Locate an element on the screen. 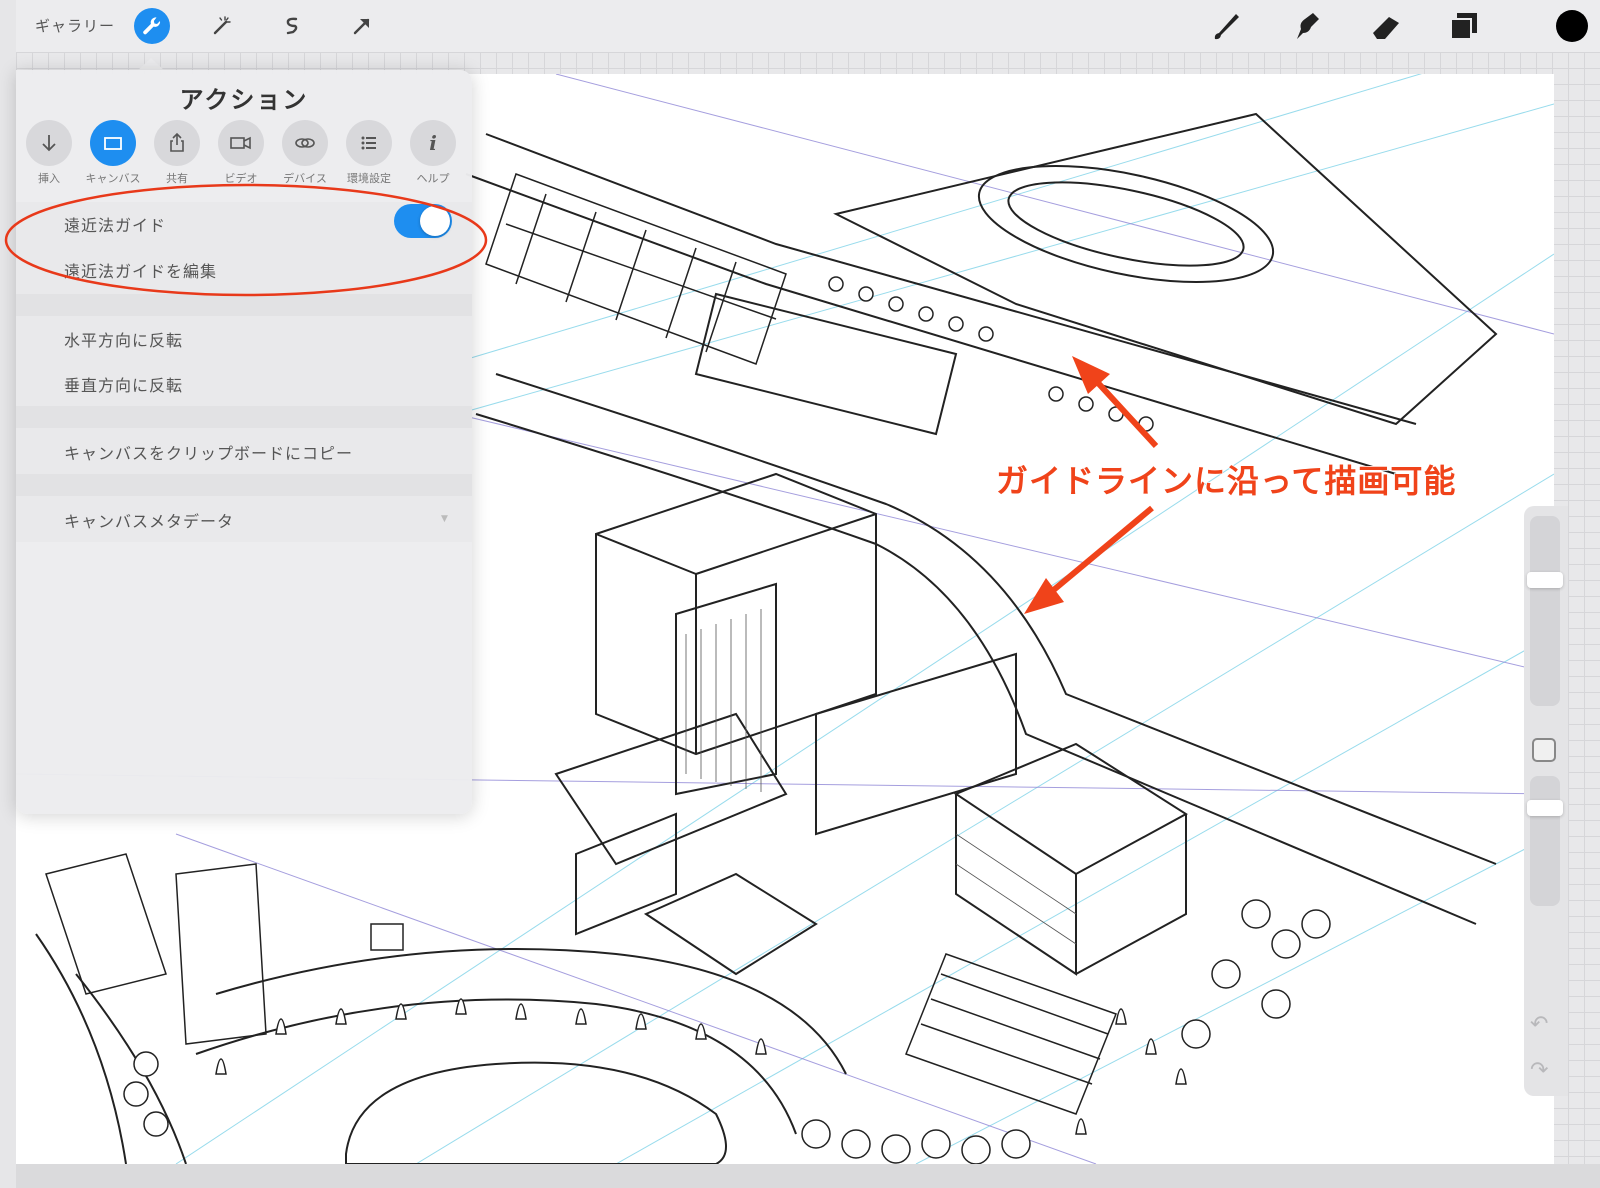  wrench-icon is located at coordinates (152, 26).